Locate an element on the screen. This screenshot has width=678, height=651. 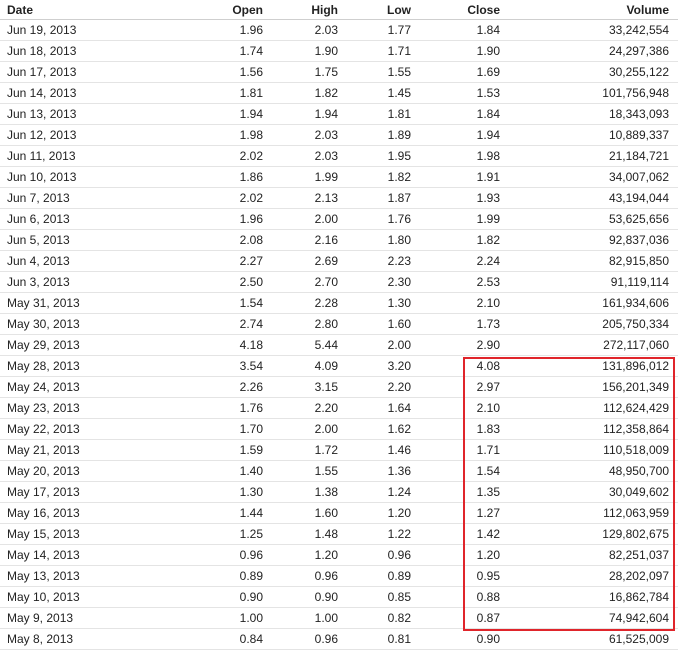
cell-close: 1.93 is located at coordinates (455, 198).